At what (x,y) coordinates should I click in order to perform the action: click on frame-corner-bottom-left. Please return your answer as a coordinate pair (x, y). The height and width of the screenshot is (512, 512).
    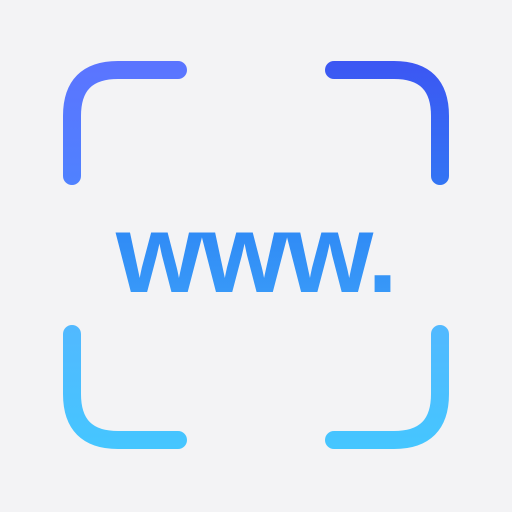
    Looking at the image, I should click on (125, 387).